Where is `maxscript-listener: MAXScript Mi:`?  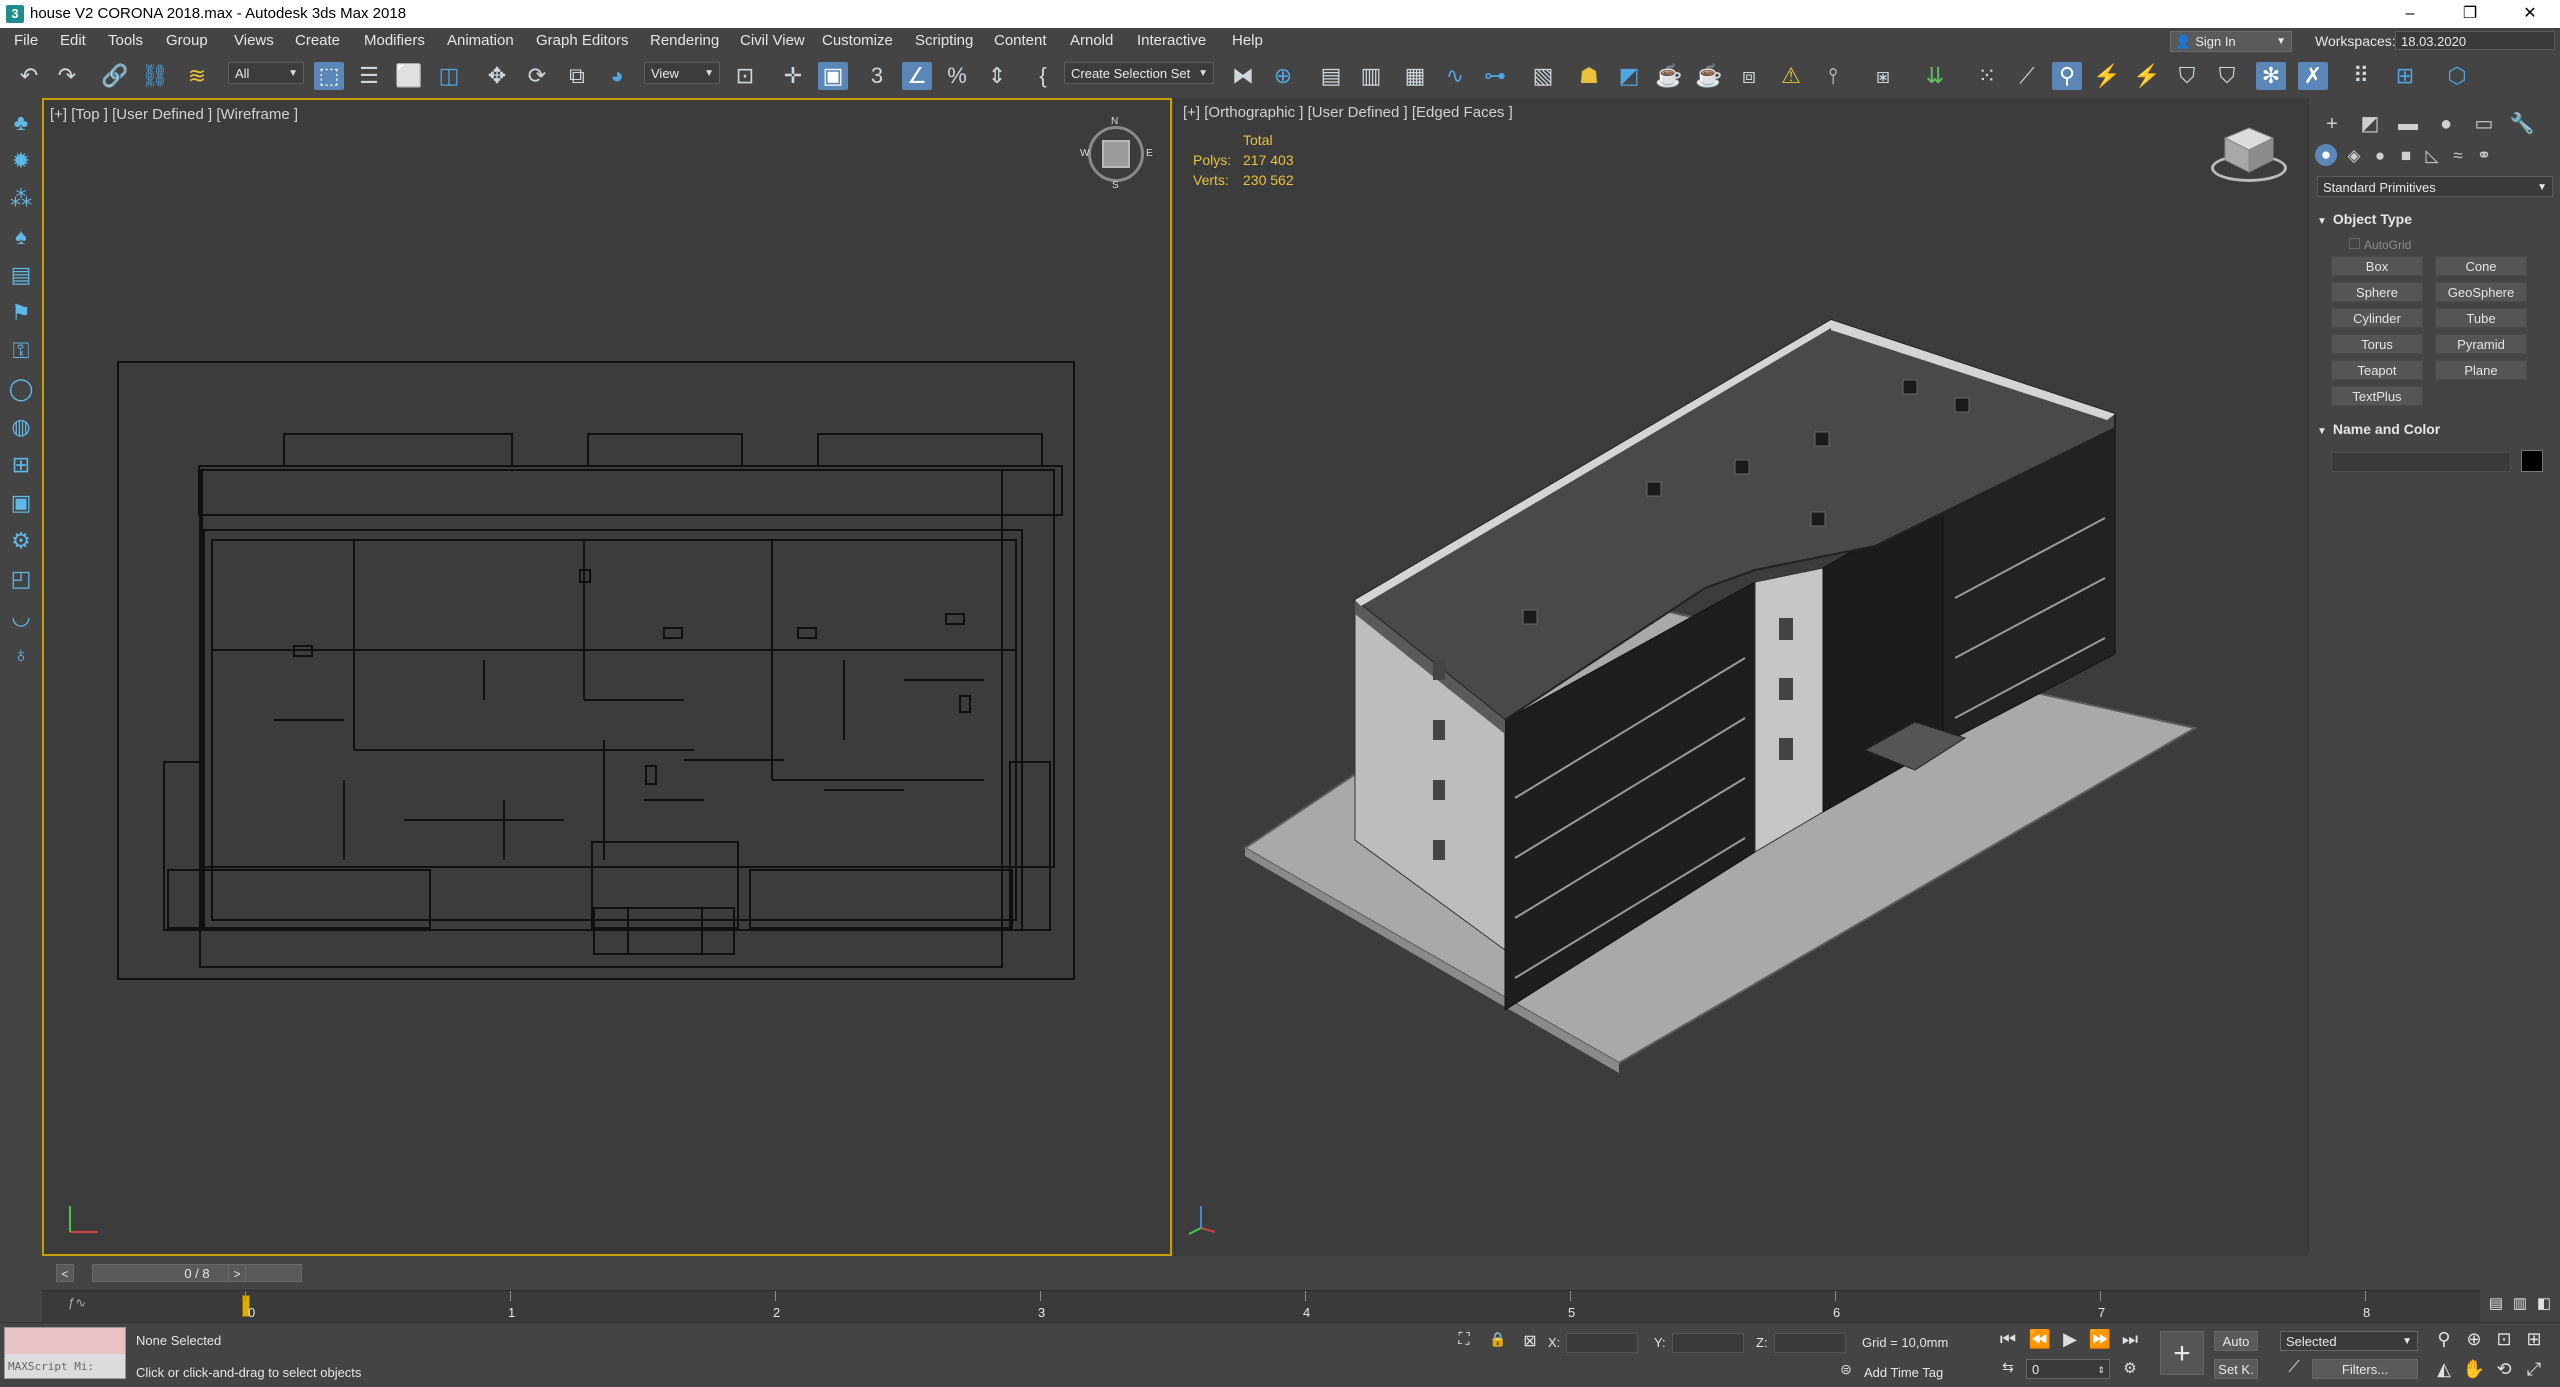 maxscript-listener: MAXScript Mi: is located at coordinates (65, 1353).